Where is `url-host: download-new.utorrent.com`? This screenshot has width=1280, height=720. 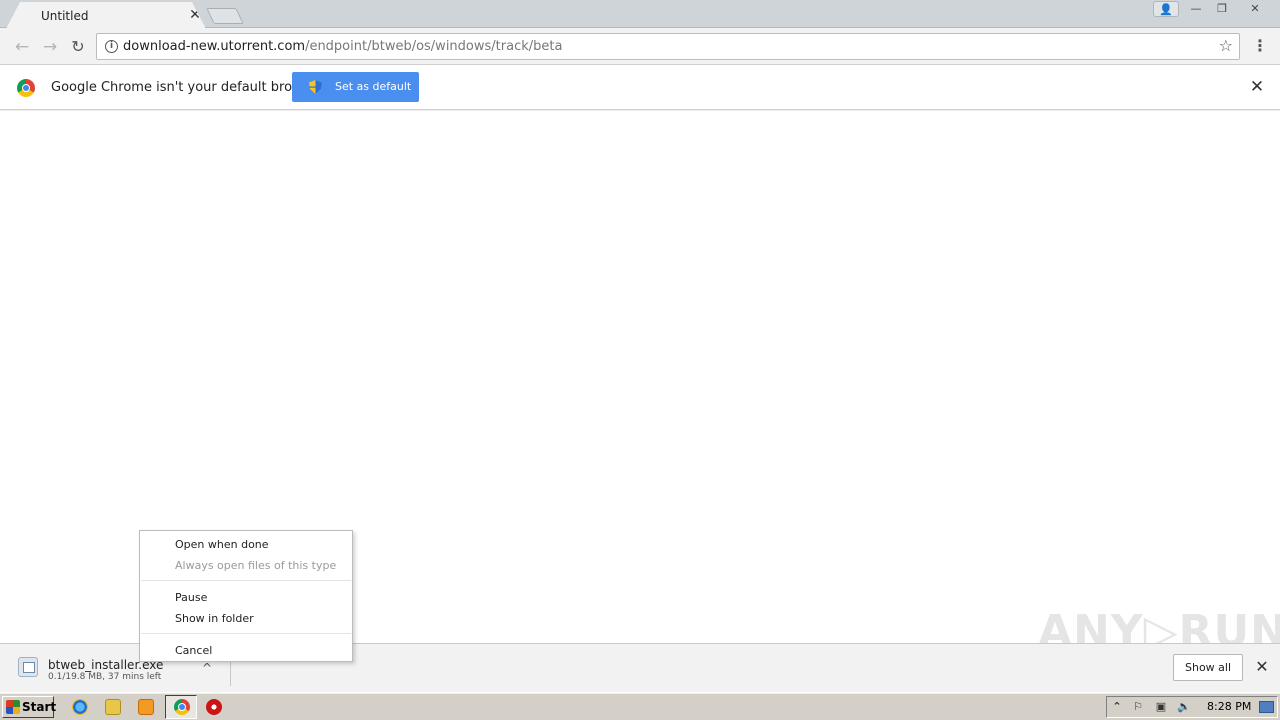
url-host: download-new.utorrent.com is located at coordinates (214, 46).